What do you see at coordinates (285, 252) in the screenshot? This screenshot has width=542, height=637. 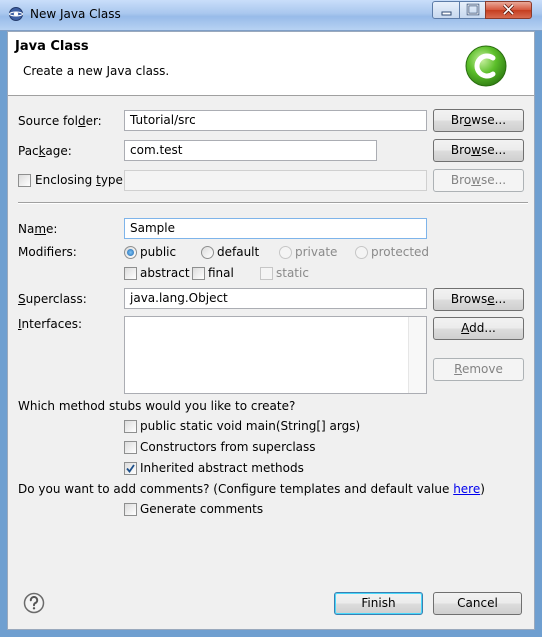 I see `modifier-private-radio` at bounding box center [285, 252].